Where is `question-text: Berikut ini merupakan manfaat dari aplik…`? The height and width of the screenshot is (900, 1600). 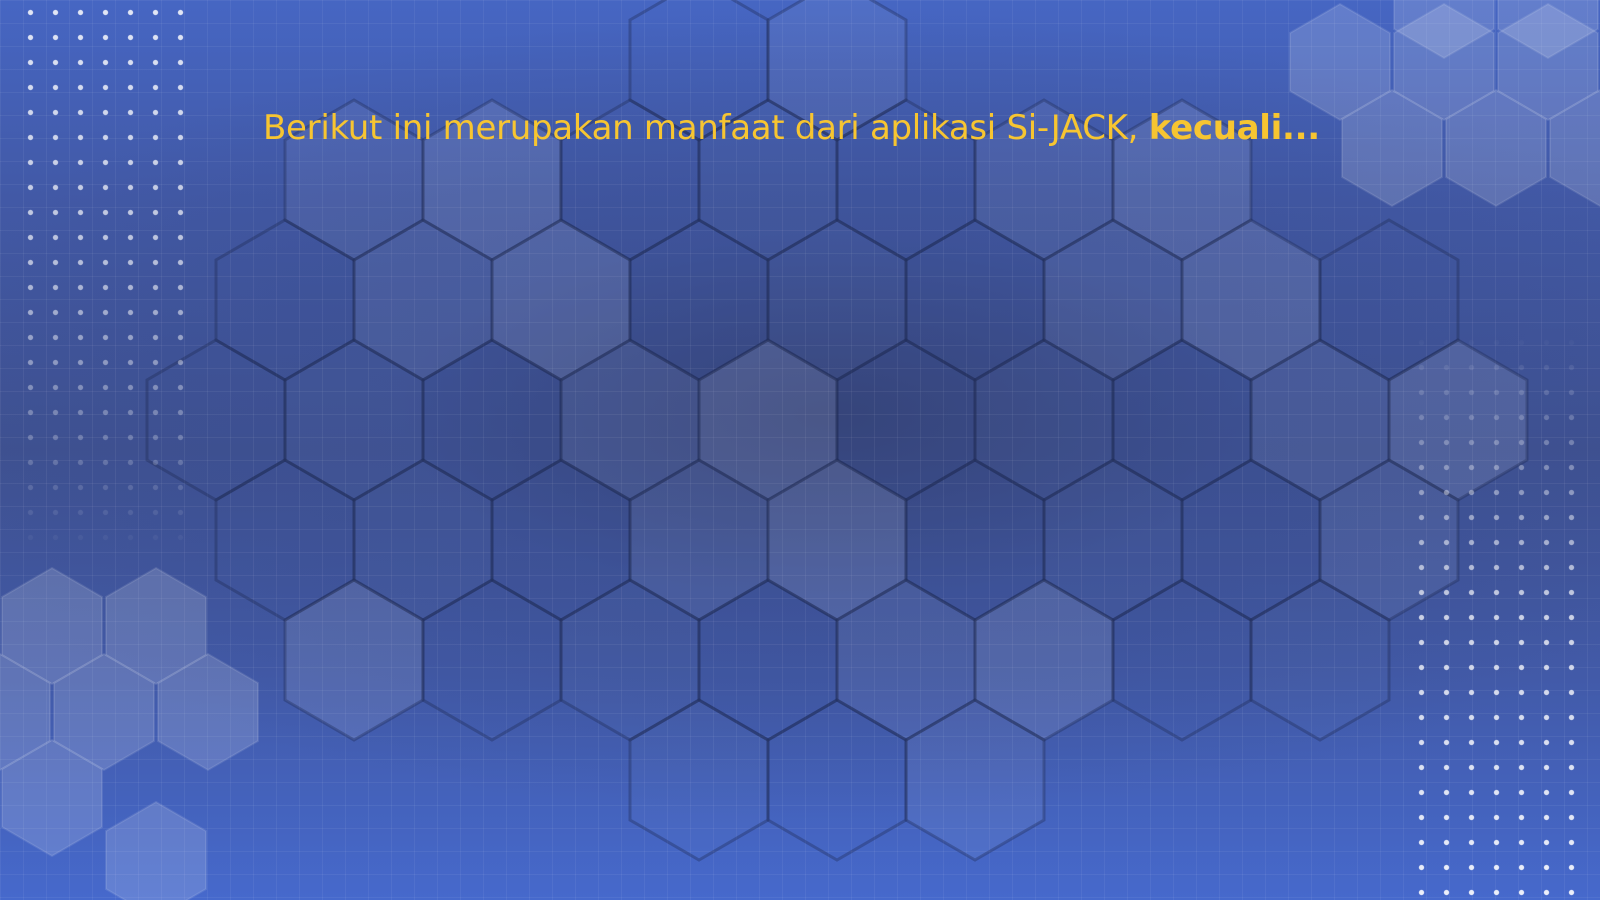
question-text: Berikut ini merupakan manfaat dari aplik… is located at coordinates (863, 128).